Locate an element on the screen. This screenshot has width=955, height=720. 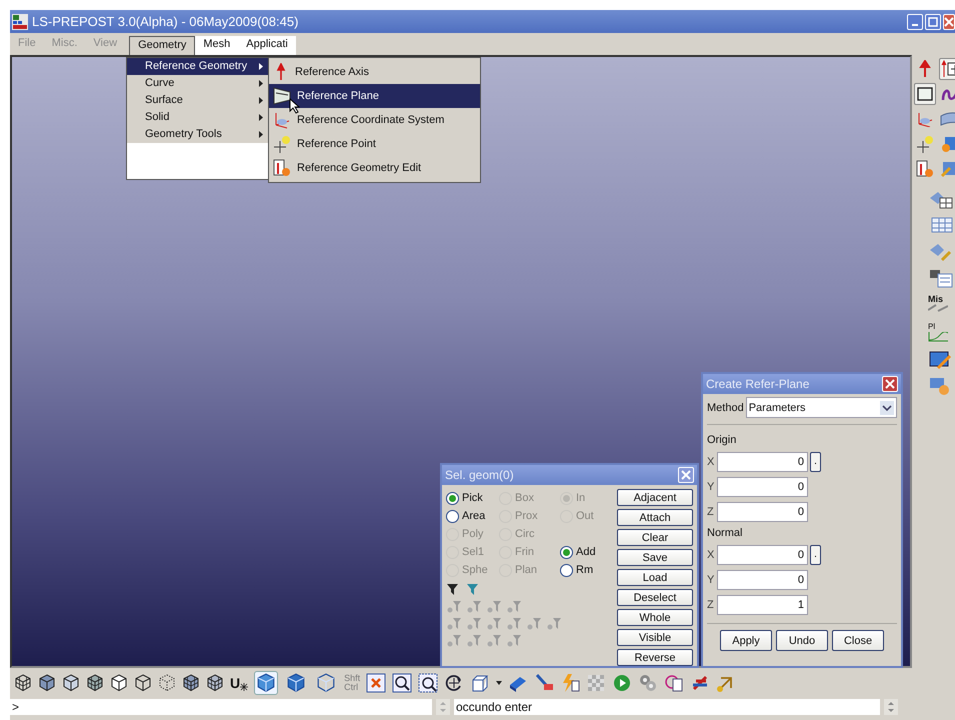
u-symbol-button: U is located at coordinates (239, 682).